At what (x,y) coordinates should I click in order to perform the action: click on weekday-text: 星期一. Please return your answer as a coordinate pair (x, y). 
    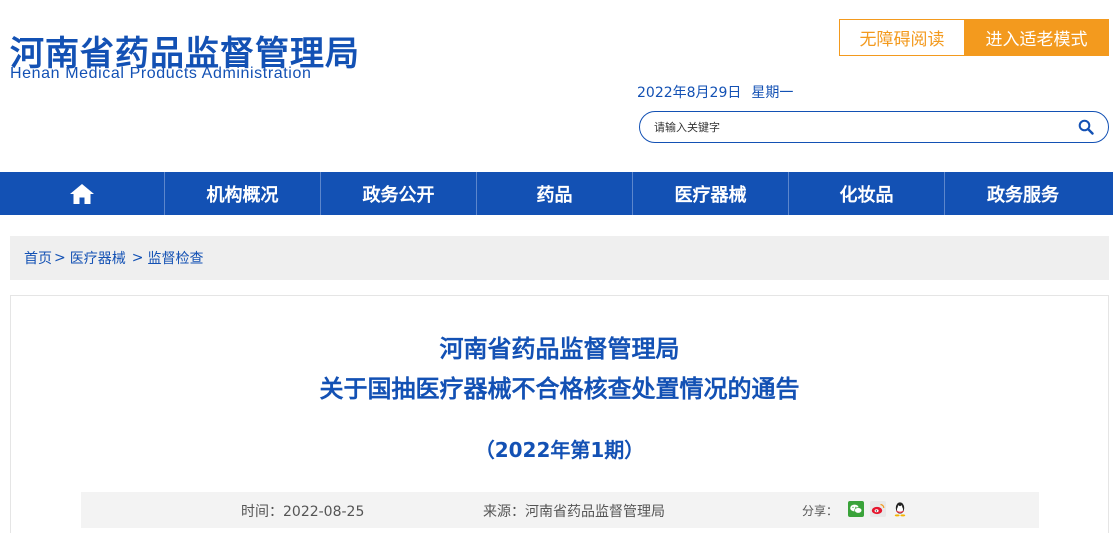
    Looking at the image, I should click on (772, 93).